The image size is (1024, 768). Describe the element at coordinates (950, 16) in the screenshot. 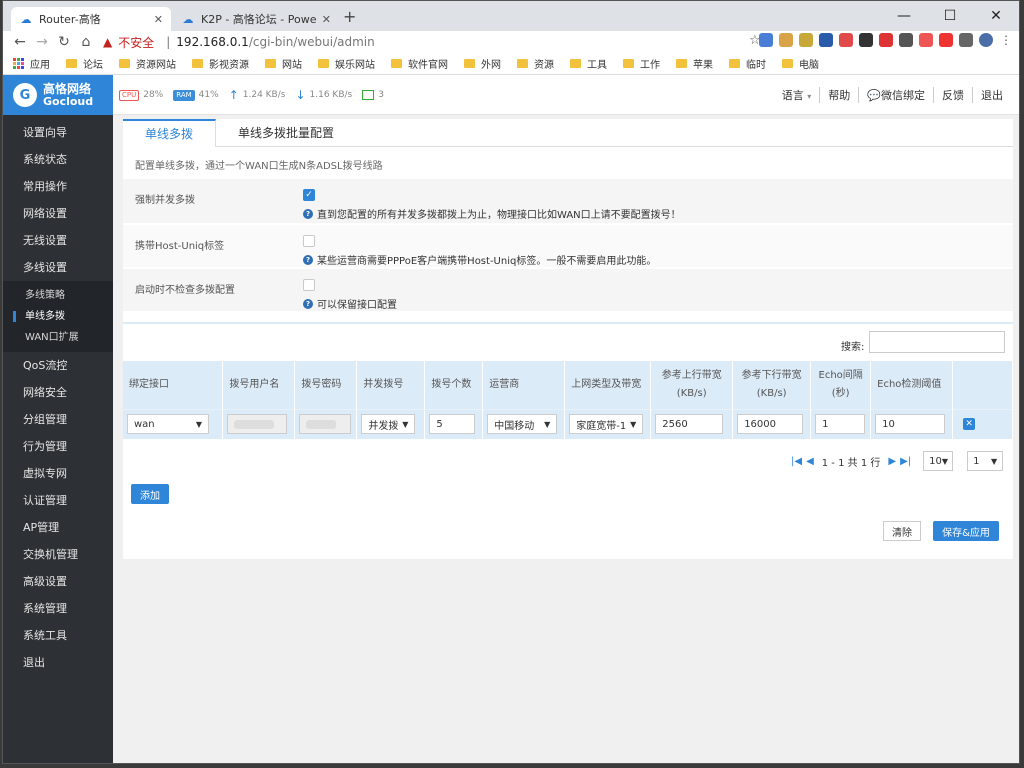

I see `maximize-button: ☐` at that location.